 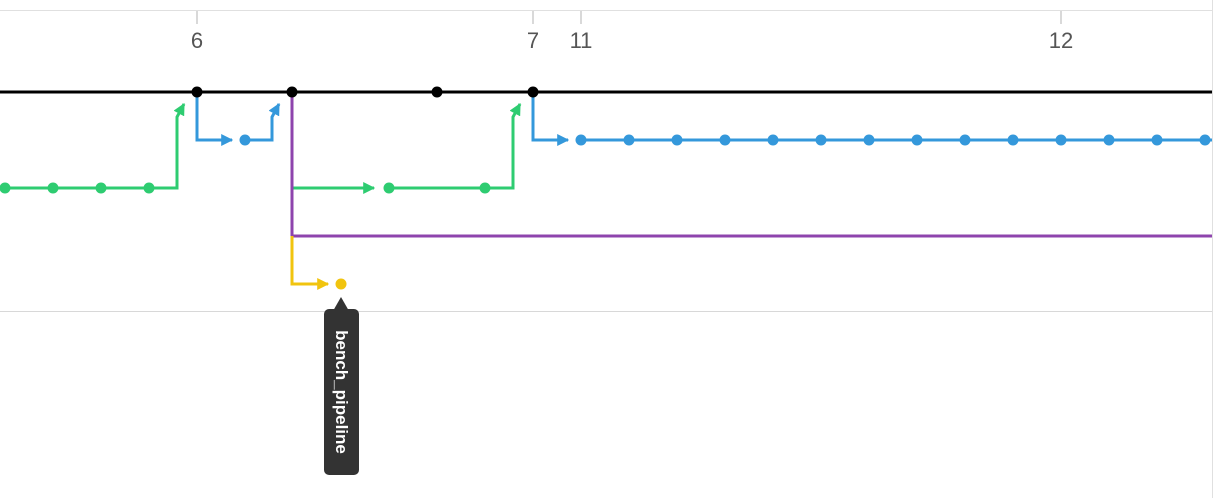 What do you see at coordinates (533, 40) in the screenshot?
I see `tick-label: 7` at bounding box center [533, 40].